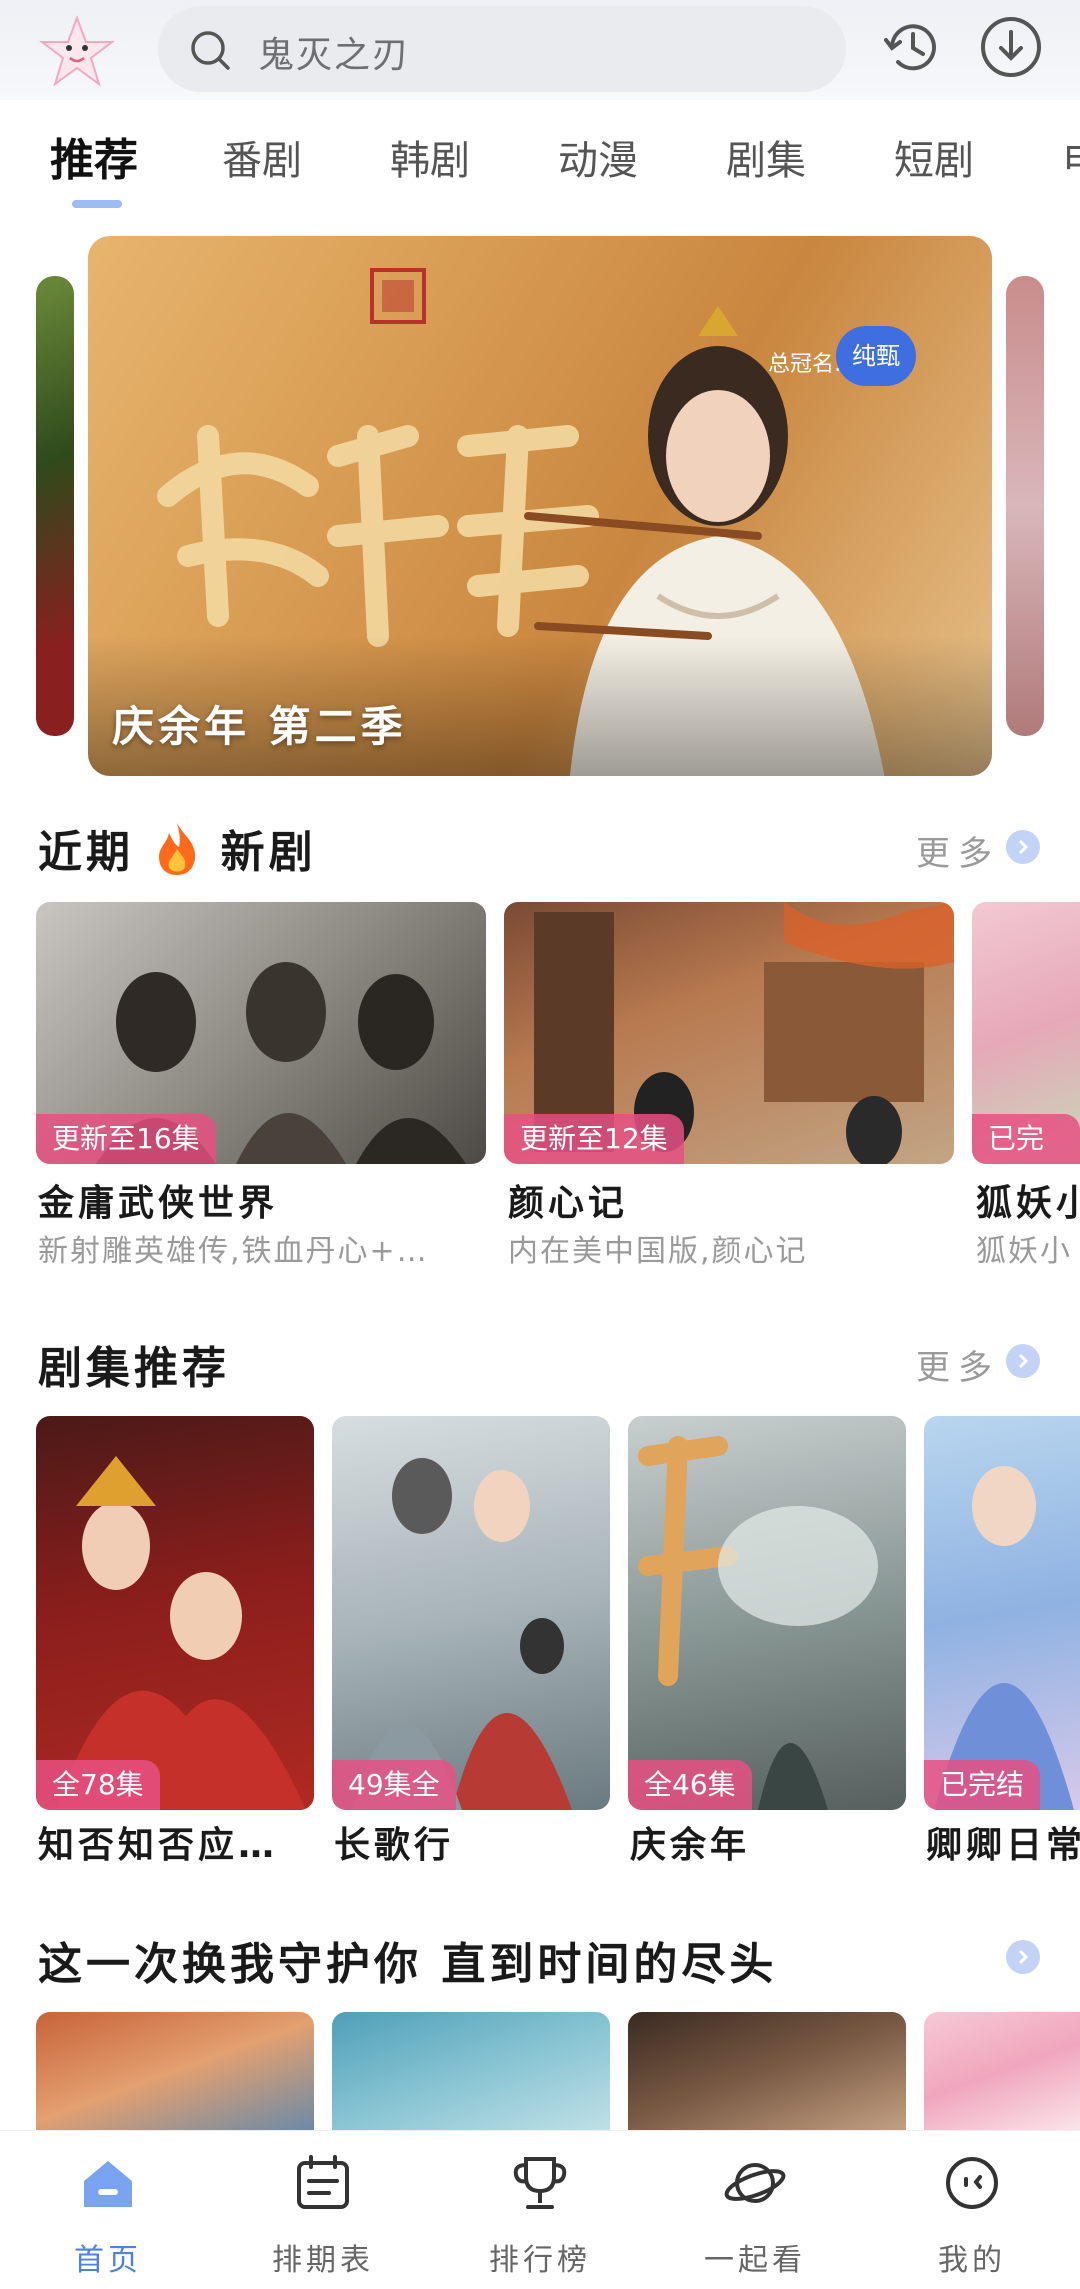  What do you see at coordinates (108, 2215) in the screenshot?
I see `nav-home: 首页` at bounding box center [108, 2215].